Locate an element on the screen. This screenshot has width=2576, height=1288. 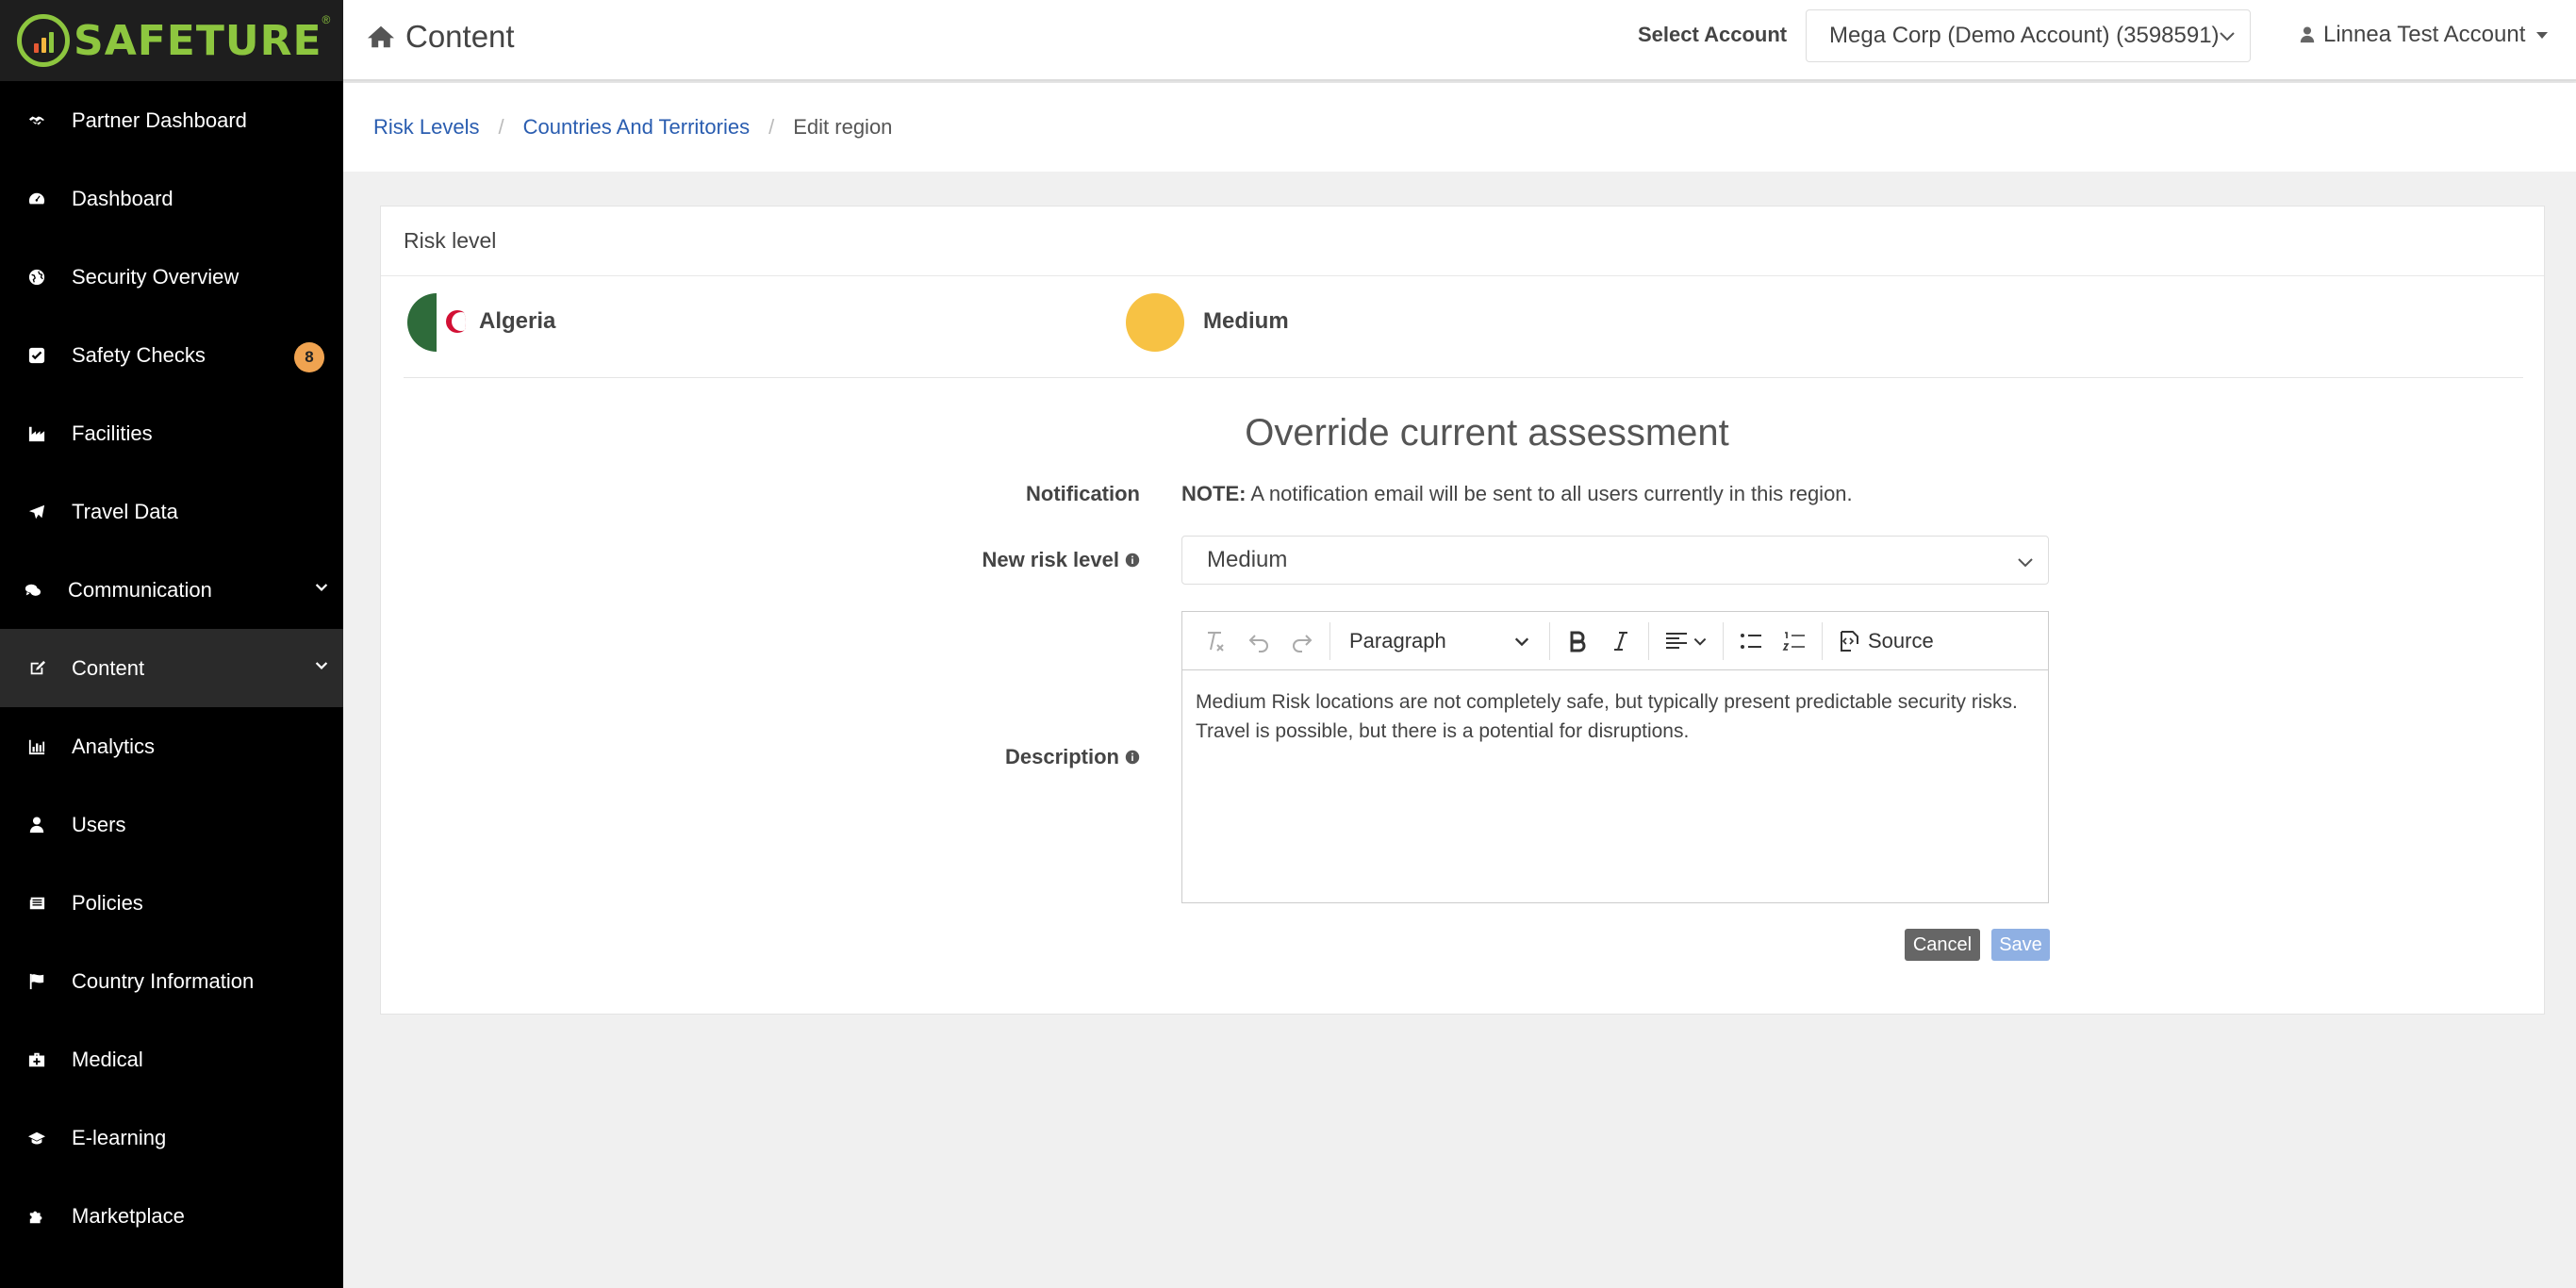
bold-icon is located at coordinates (1578, 641).